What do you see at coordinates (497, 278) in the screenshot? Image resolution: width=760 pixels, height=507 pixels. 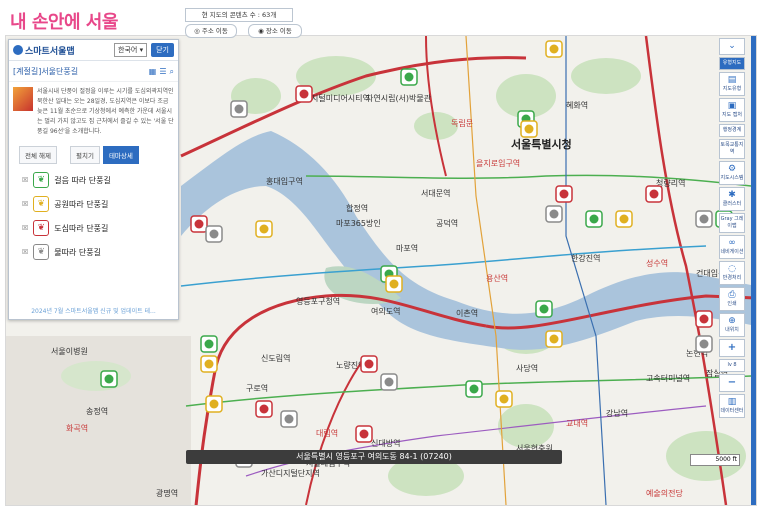 I see `map-label: 용산역` at bounding box center [497, 278].